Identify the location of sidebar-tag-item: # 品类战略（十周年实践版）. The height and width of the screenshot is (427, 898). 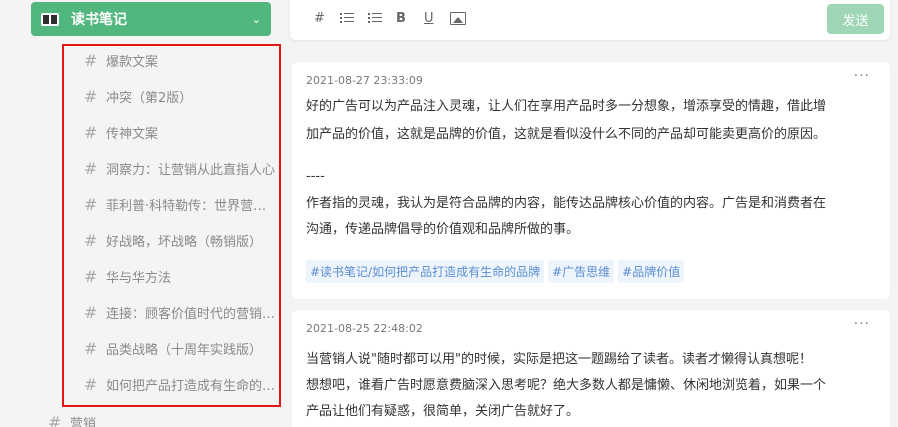
(180, 348).